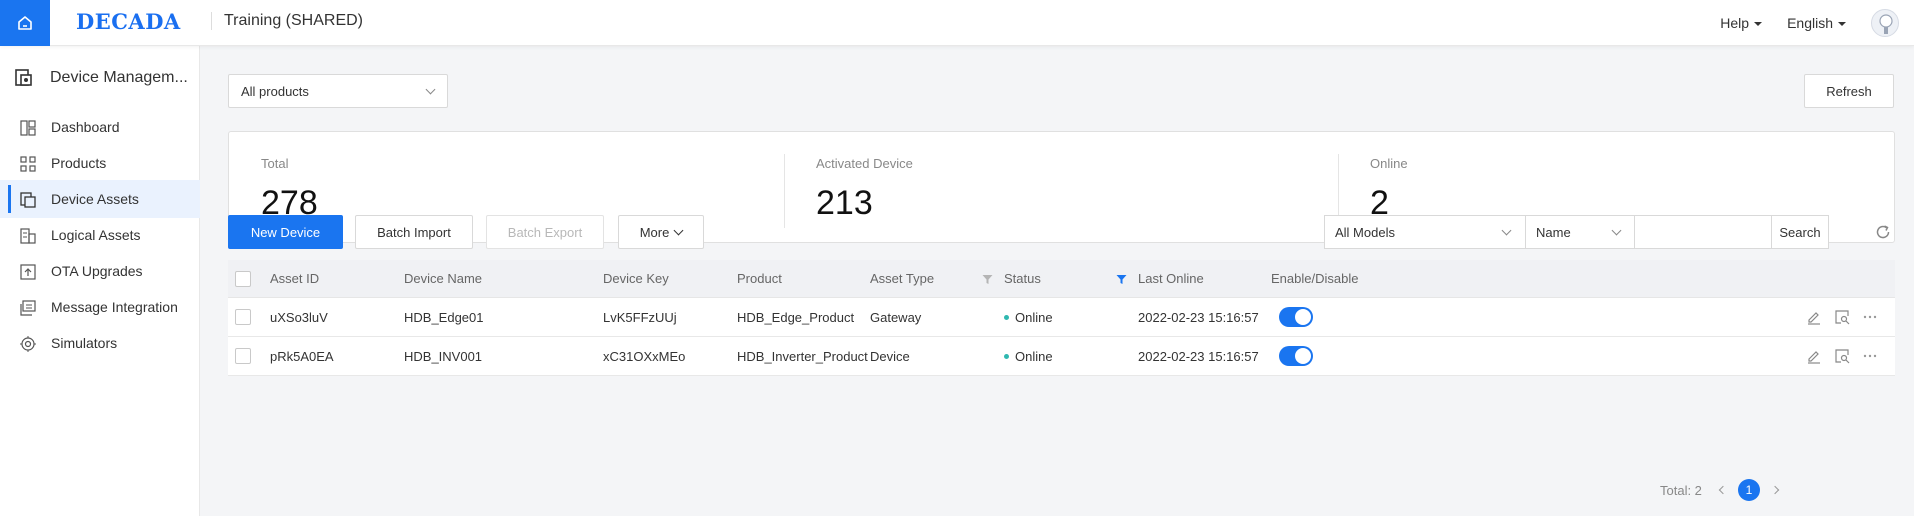  What do you see at coordinates (243, 279) in the screenshot?
I see `select-all-checkbox` at bounding box center [243, 279].